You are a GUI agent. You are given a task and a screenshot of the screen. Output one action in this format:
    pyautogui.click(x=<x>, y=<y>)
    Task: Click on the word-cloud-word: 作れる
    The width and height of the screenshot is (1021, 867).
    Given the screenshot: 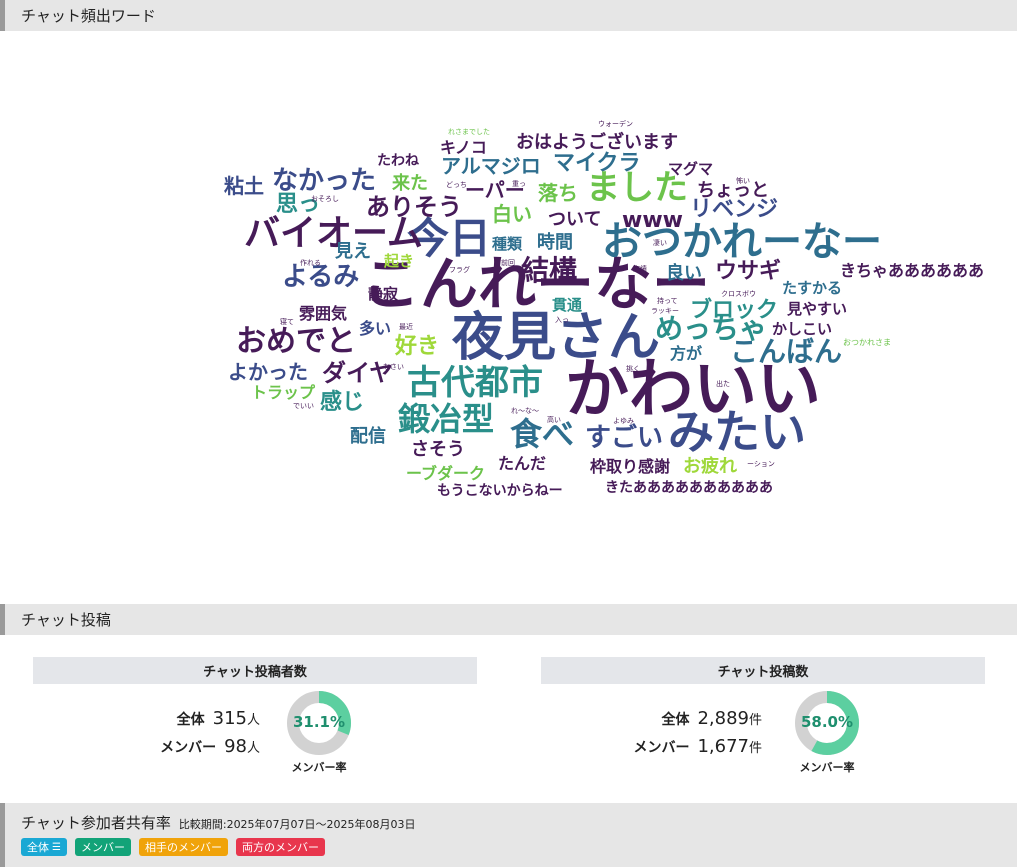 What is the action you would take?
    pyautogui.click(x=310, y=263)
    